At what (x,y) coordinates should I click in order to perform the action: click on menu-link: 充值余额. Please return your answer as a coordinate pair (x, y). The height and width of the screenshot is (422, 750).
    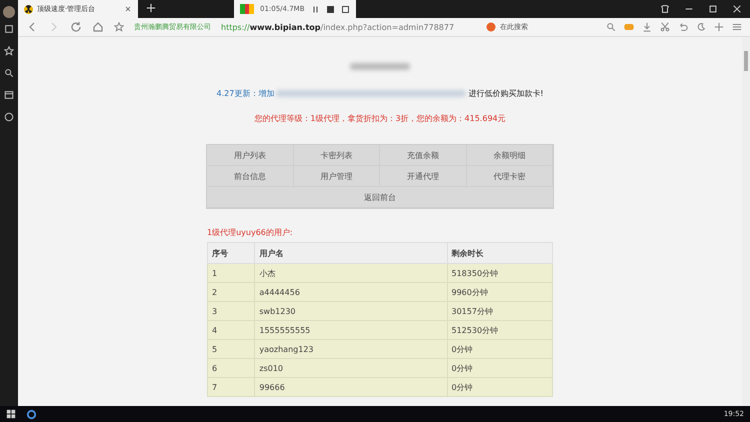
    Looking at the image, I should click on (423, 155).